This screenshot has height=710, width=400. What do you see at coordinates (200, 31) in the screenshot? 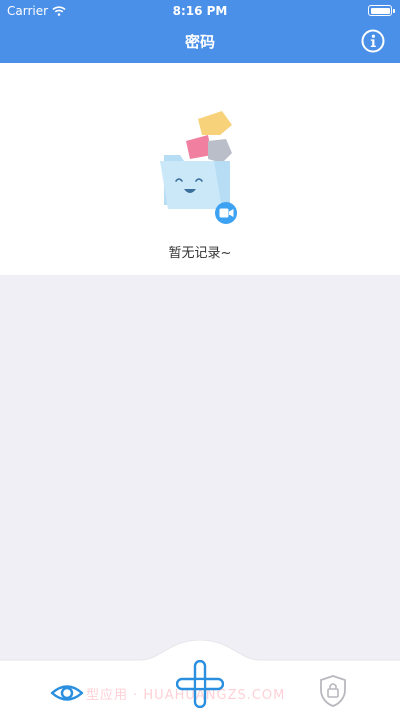
I see `top-header: Carrier 8:16 PM 密码` at bounding box center [200, 31].